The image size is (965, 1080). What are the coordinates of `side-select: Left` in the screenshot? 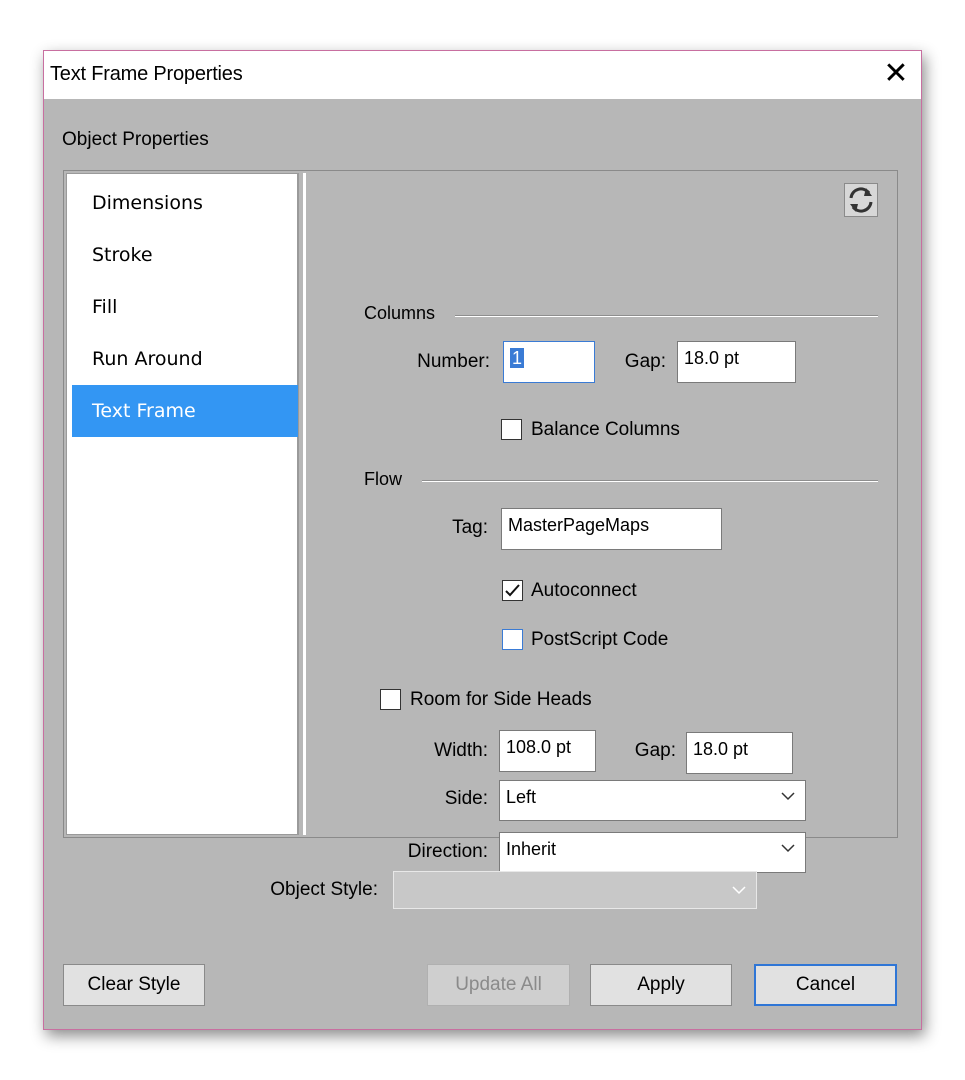 It's located at (652, 800).